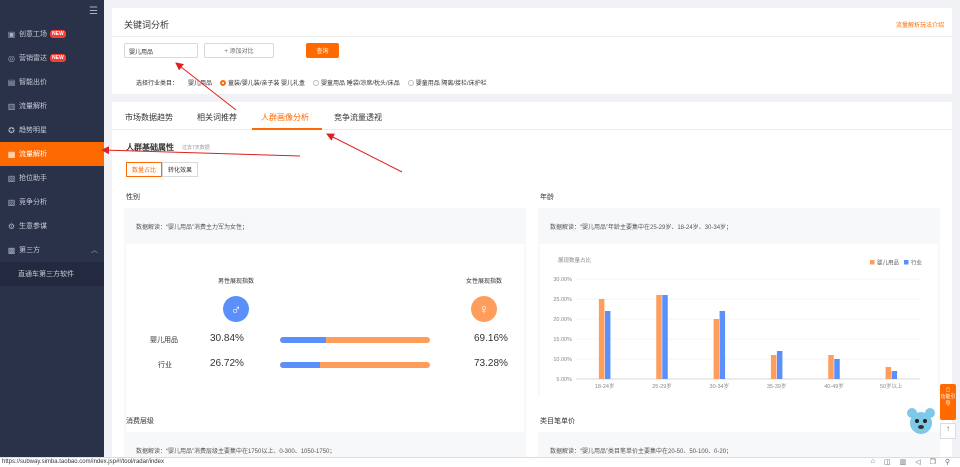 The width and height of the screenshot is (960, 467). Describe the element at coordinates (150, 147) in the screenshot. I see `section-title: 人群基础属性` at that location.